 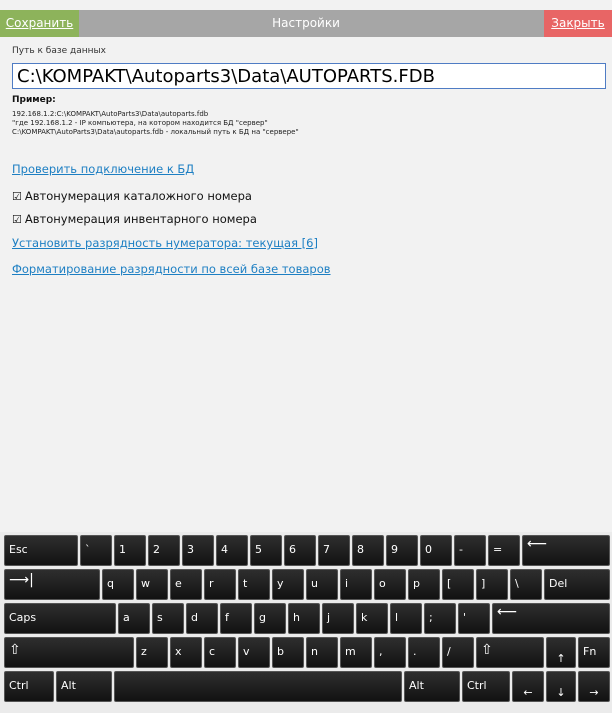 What do you see at coordinates (96, 550) in the screenshot?
I see `key-backtick: `` at bounding box center [96, 550].